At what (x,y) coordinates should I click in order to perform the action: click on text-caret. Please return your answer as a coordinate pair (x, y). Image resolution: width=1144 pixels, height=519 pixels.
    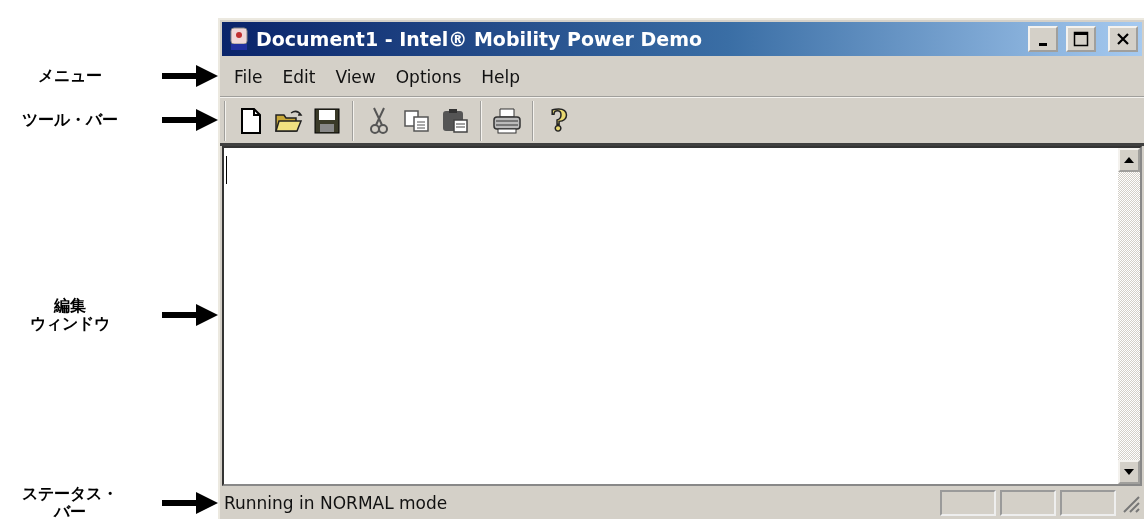
    Looking at the image, I should click on (226, 170).